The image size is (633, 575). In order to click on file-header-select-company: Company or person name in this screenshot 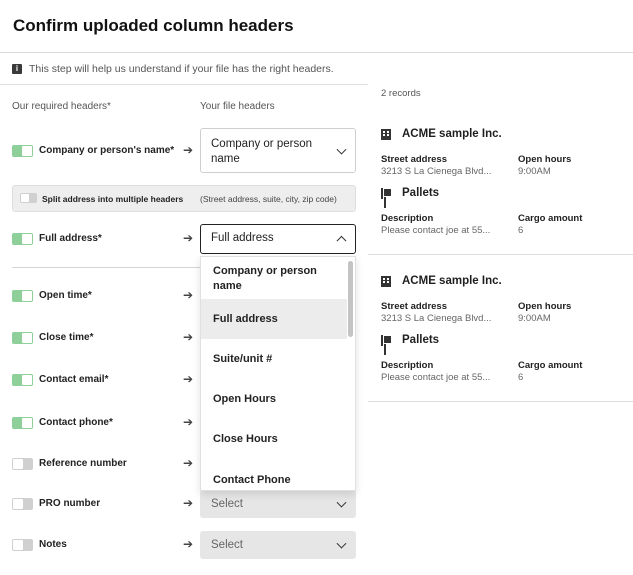, I will do `click(278, 150)`.